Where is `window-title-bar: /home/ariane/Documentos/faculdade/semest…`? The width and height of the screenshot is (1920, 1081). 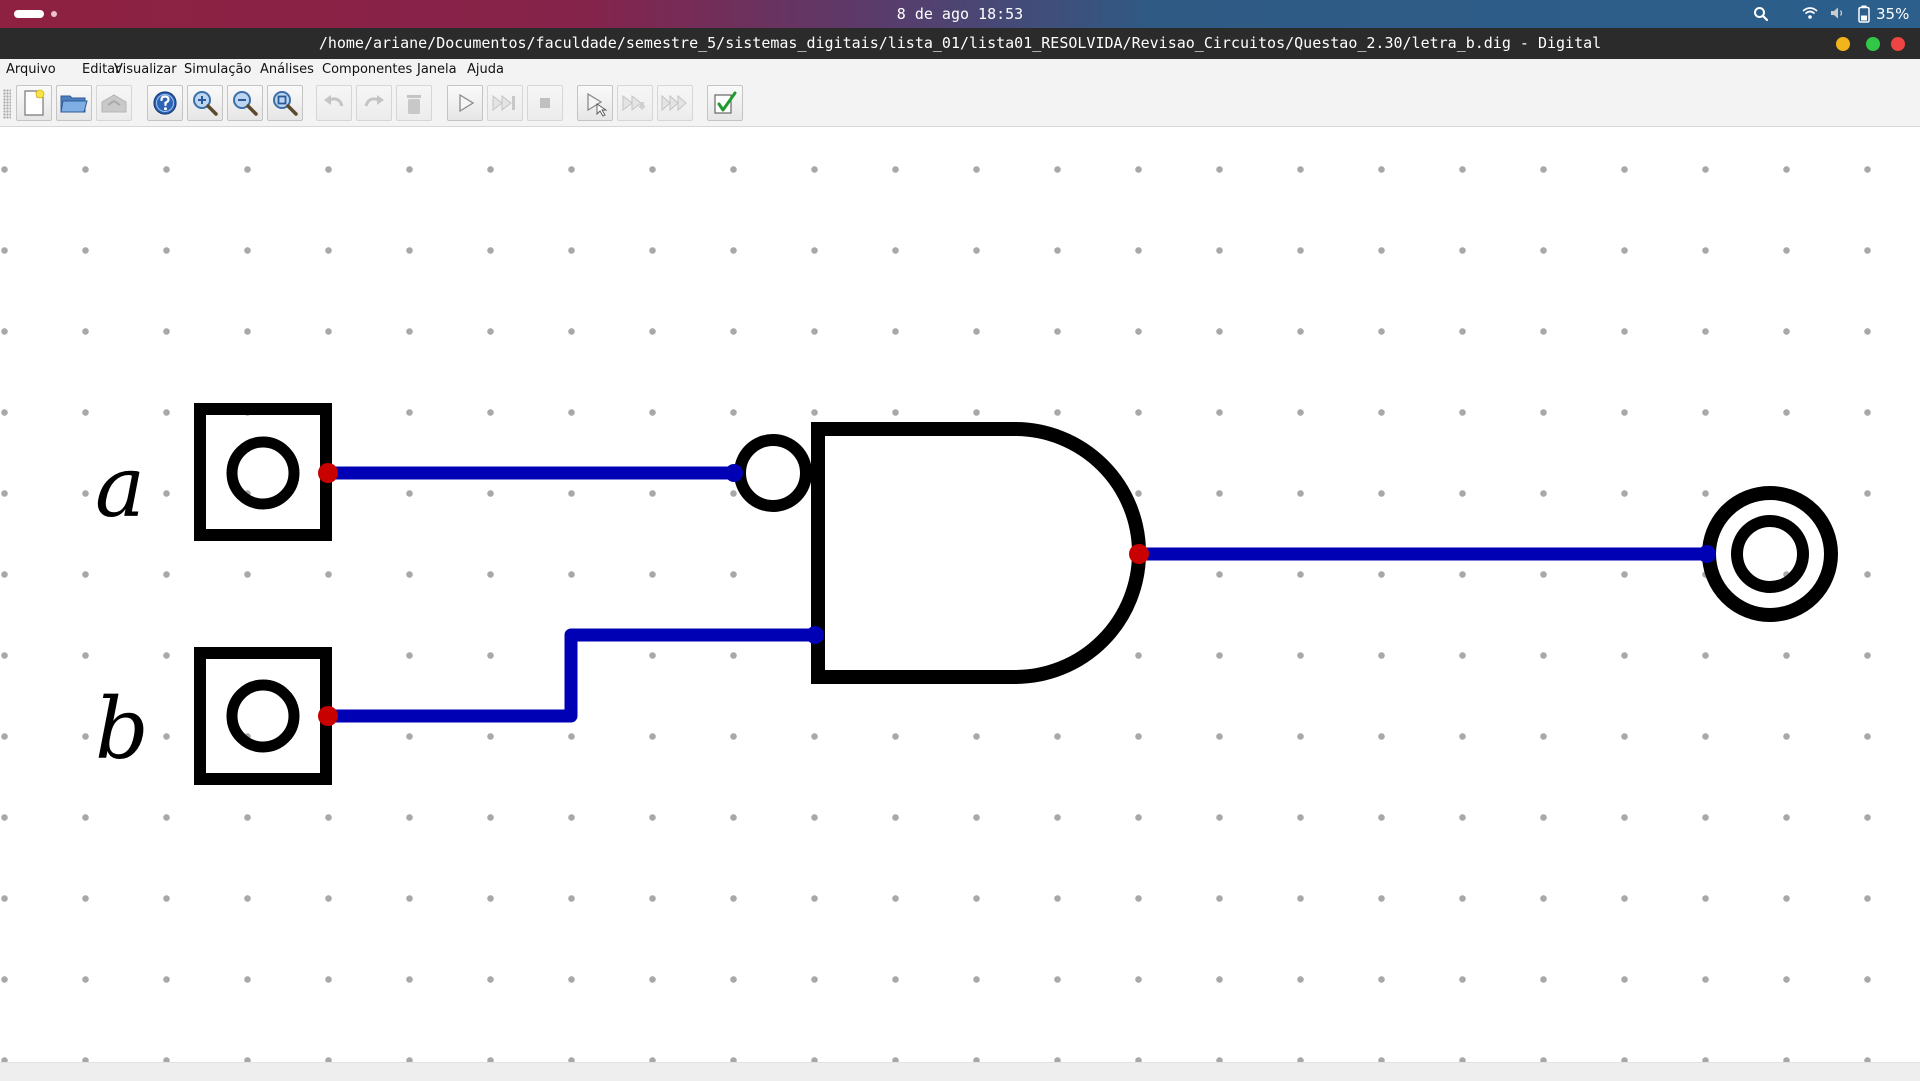 window-title-bar: /home/ariane/Documentos/faculdade/semest… is located at coordinates (960, 43).